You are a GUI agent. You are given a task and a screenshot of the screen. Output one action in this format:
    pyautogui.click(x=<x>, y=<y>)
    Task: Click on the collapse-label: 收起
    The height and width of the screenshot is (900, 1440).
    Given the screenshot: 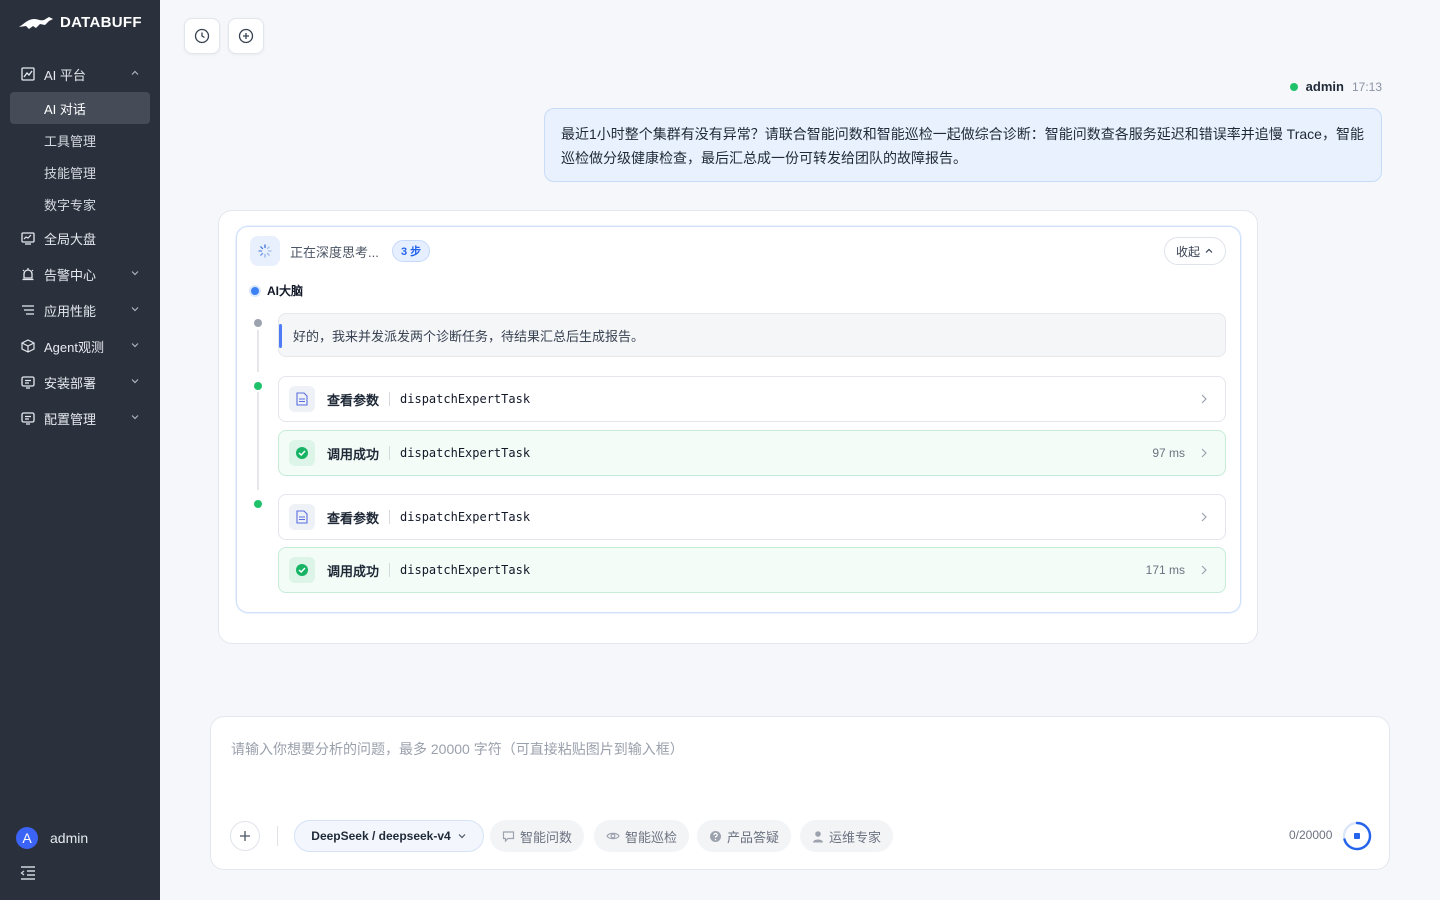 What is the action you would take?
    pyautogui.click(x=1187, y=251)
    